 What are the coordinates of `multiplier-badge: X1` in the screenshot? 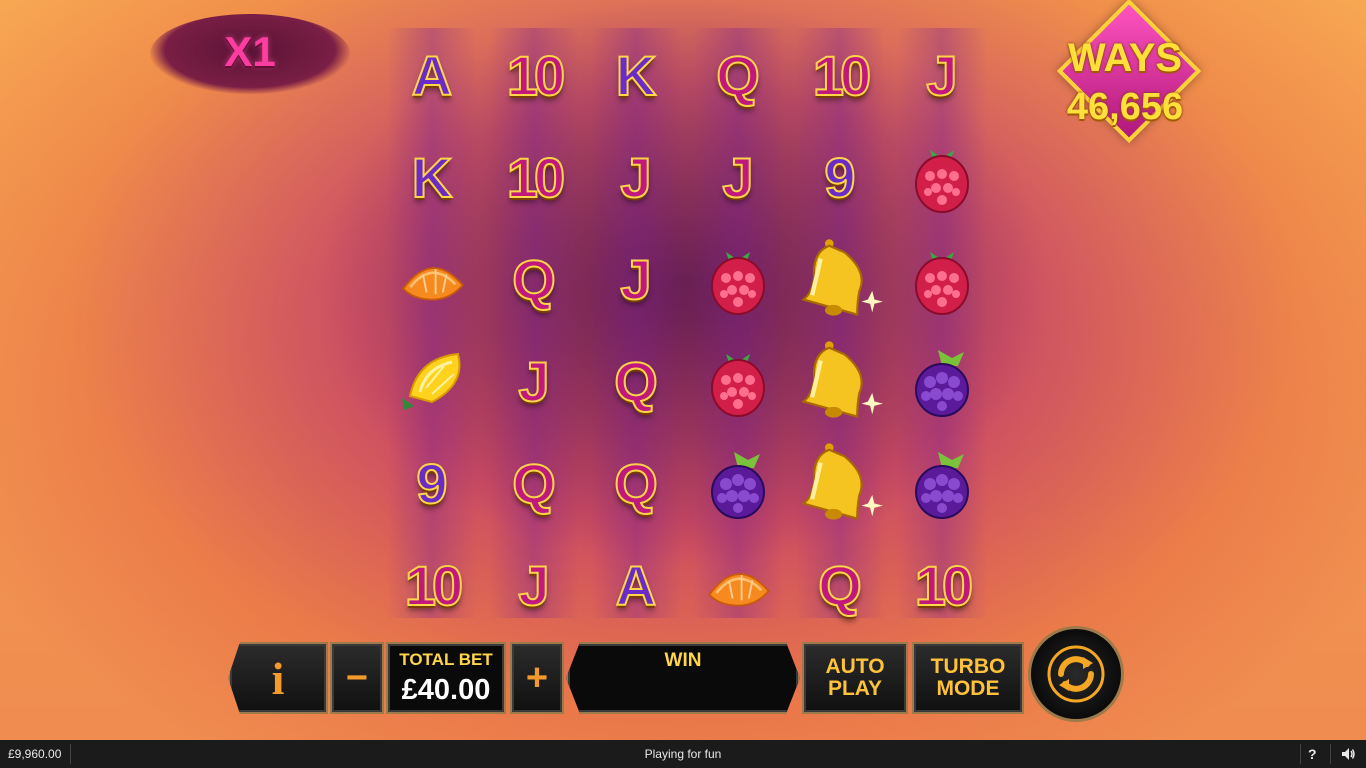 It's located at (250, 54).